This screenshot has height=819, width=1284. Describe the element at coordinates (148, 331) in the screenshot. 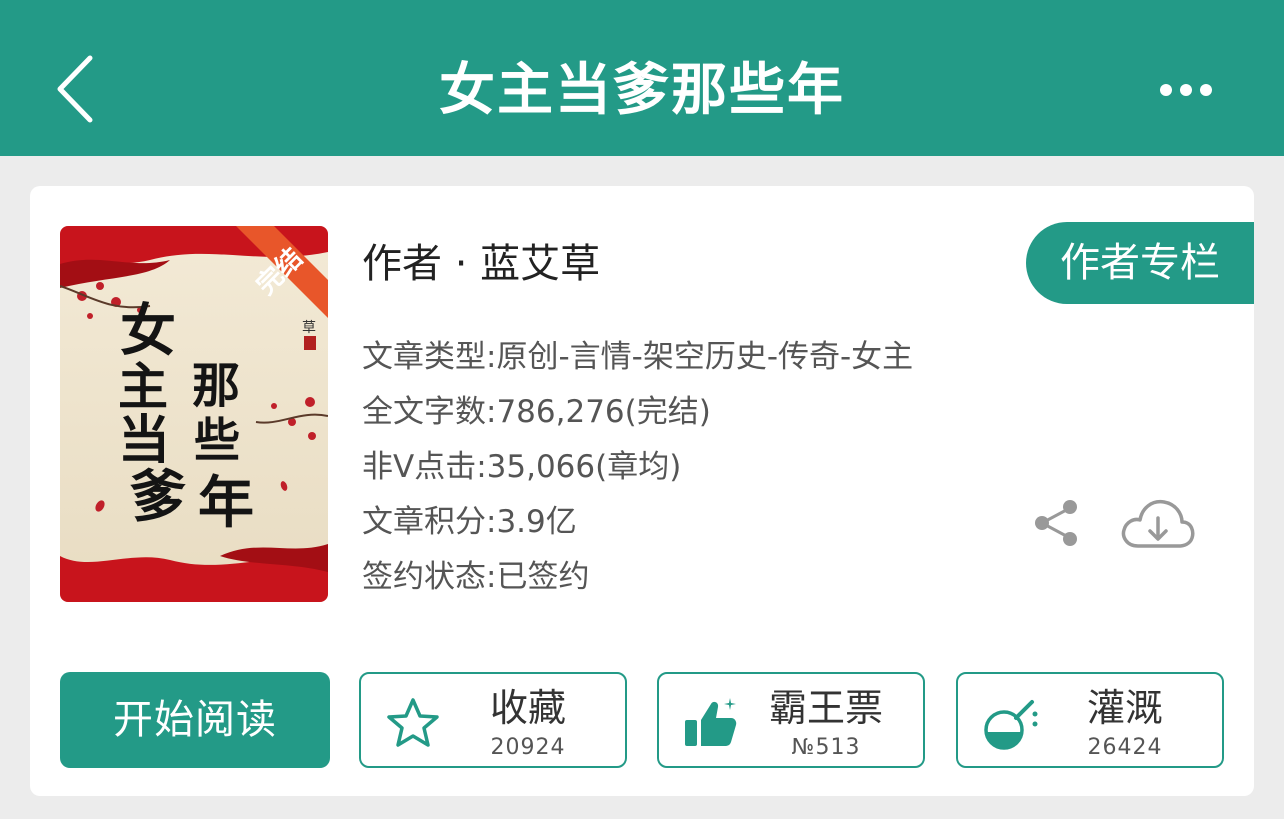

I see `cover-title-char: 女` at that location.